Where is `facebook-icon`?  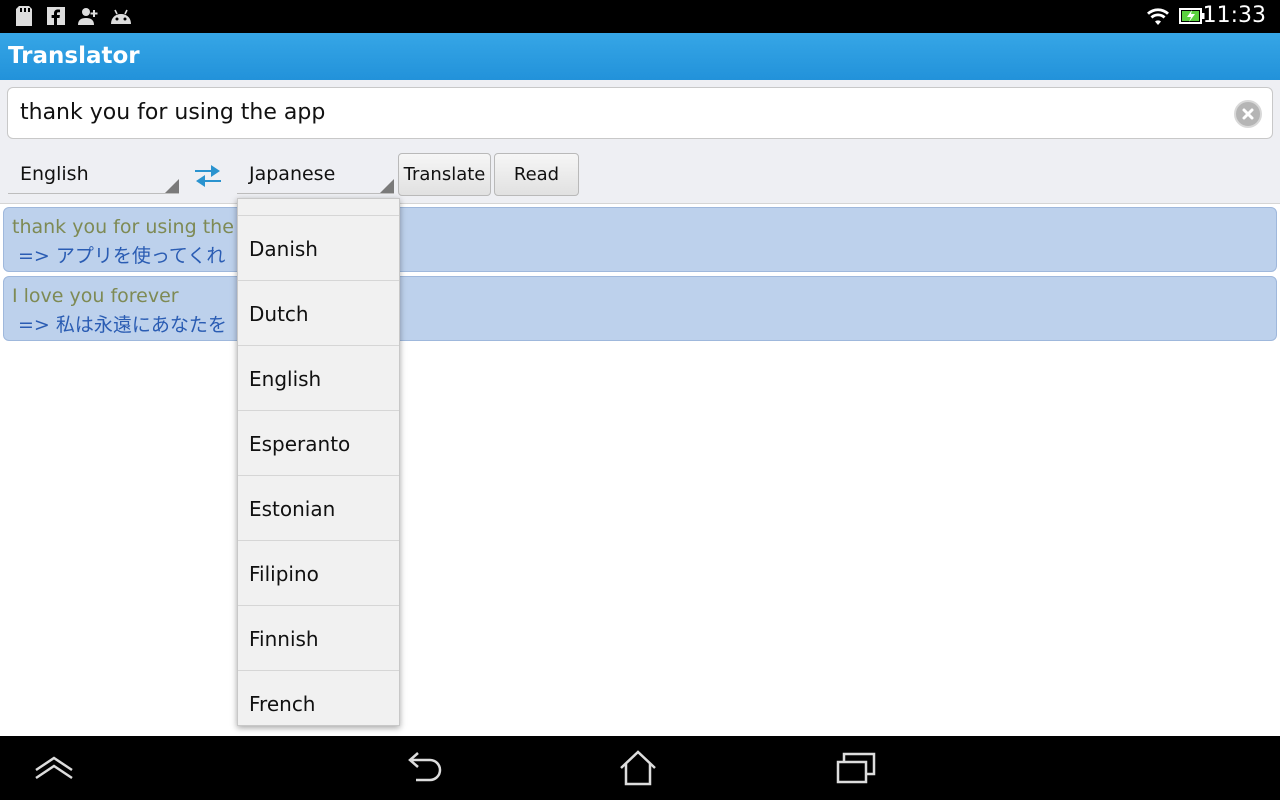 facebook-icon is located at coordinates (56, 16).